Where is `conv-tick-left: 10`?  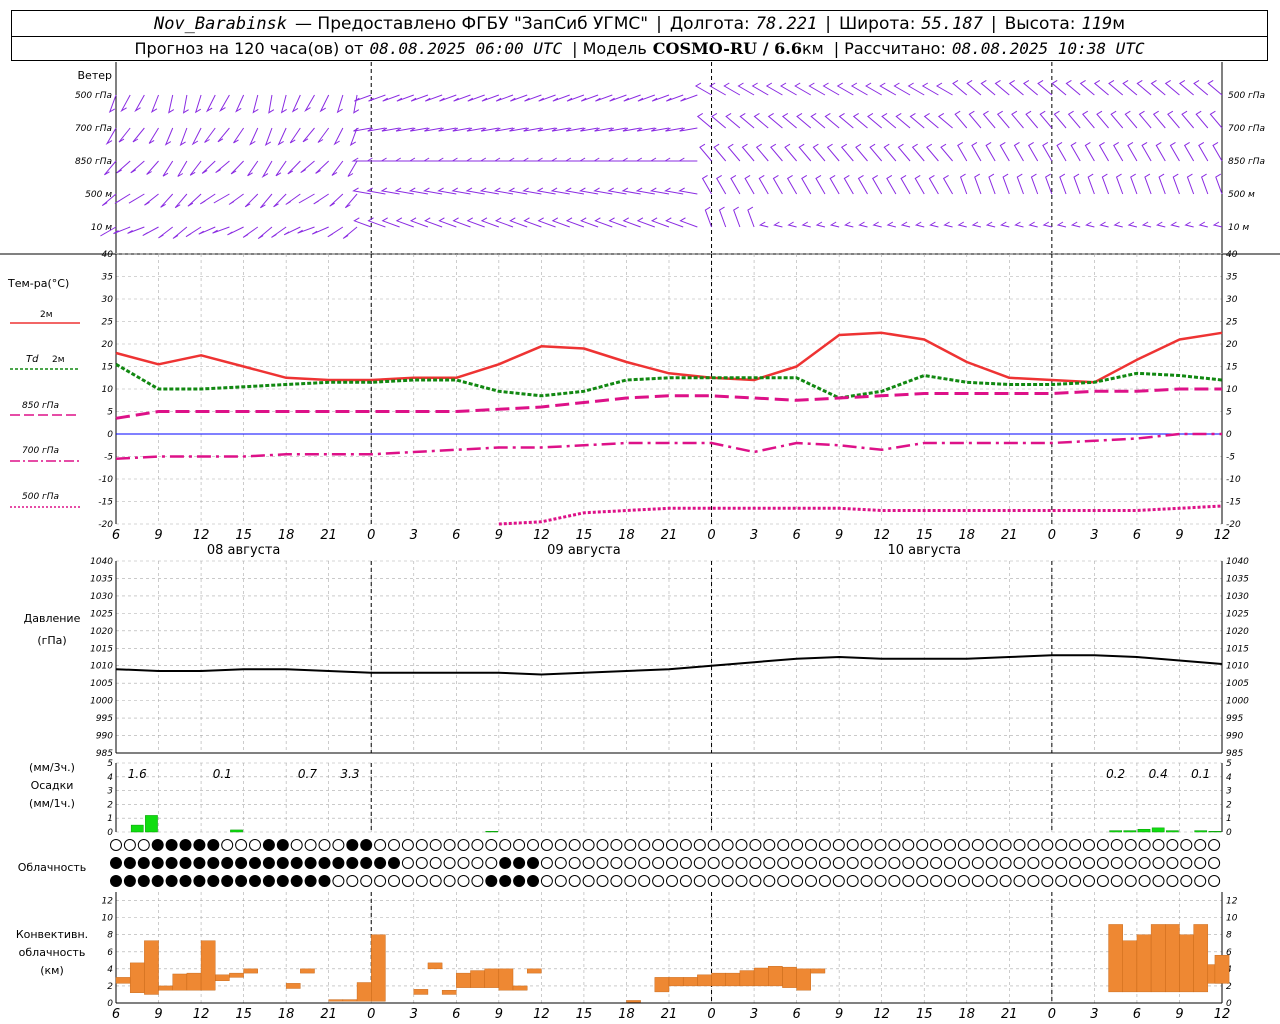 conv-tick-left: 10 is located at coordinates (108, 919).